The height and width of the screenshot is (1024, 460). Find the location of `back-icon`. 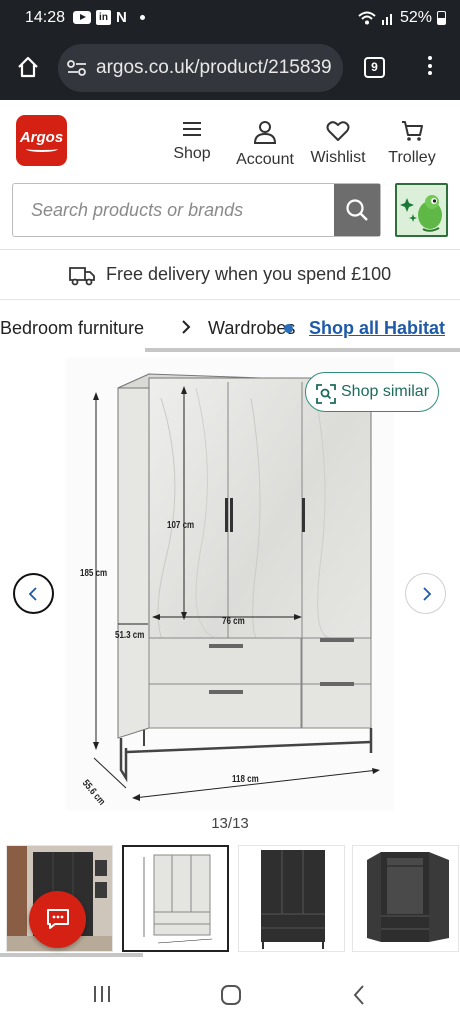

back-icon is located at coordinates (359, 995).